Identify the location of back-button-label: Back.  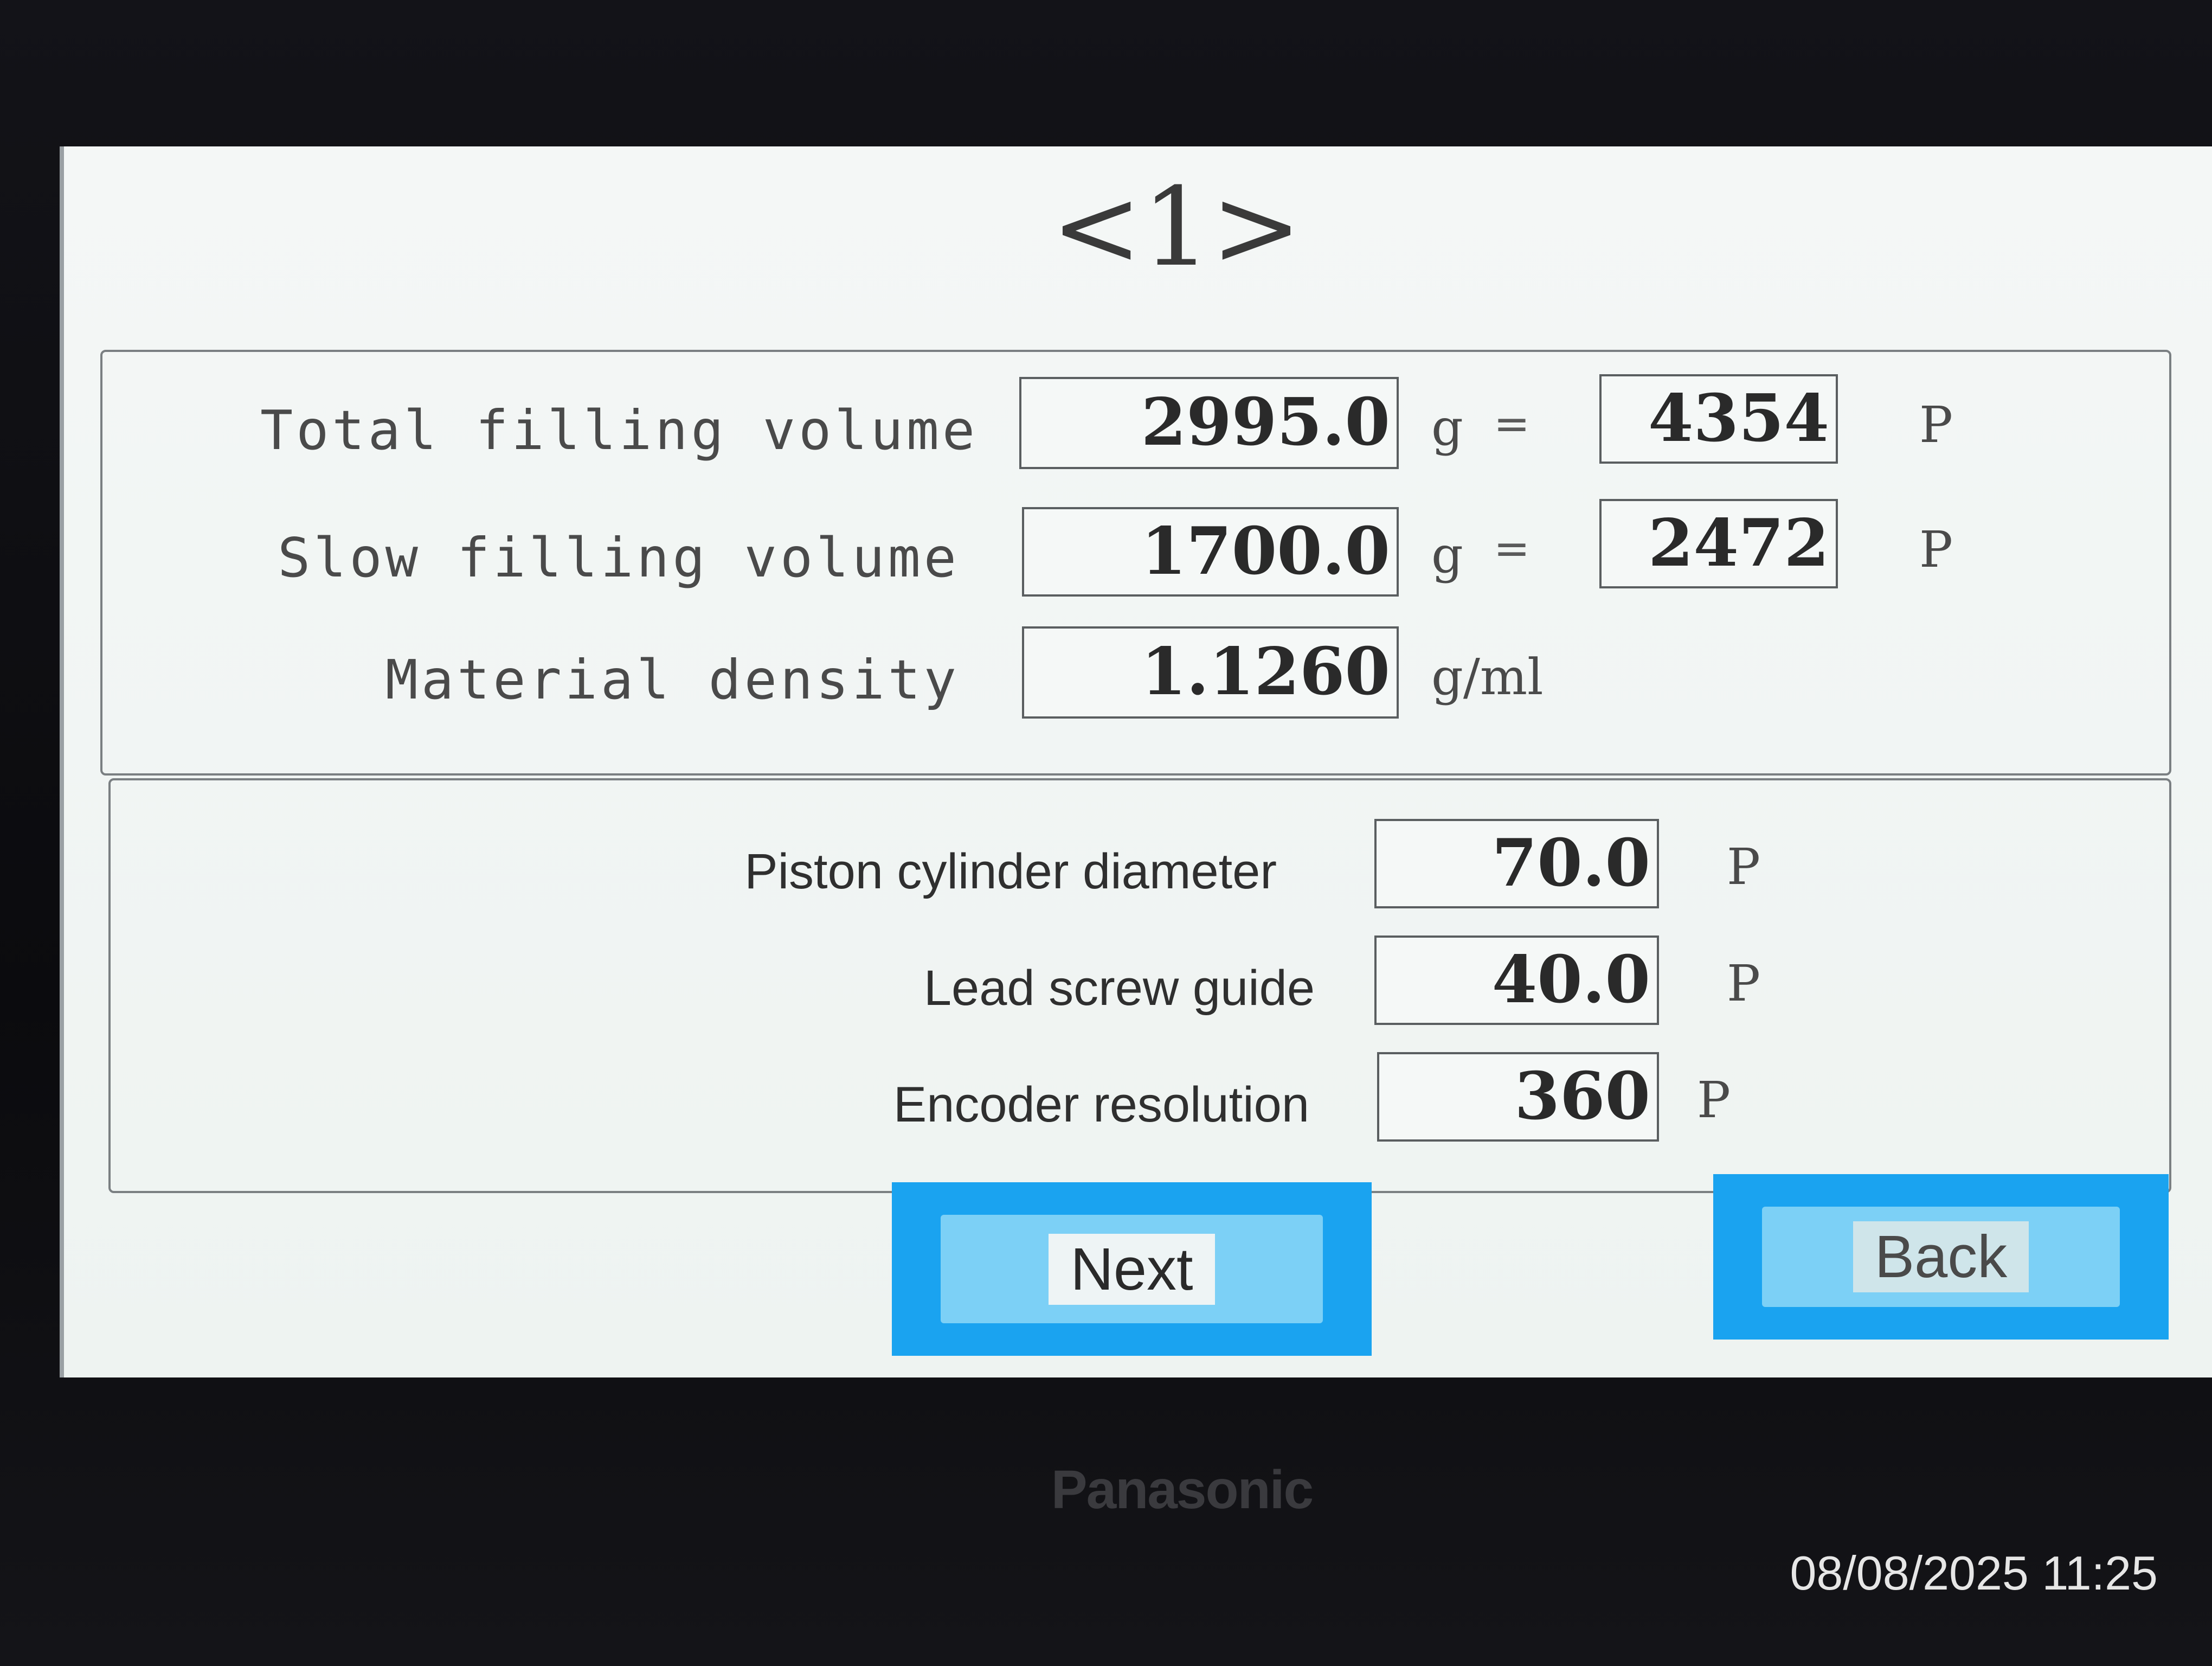
(1941, 1256).